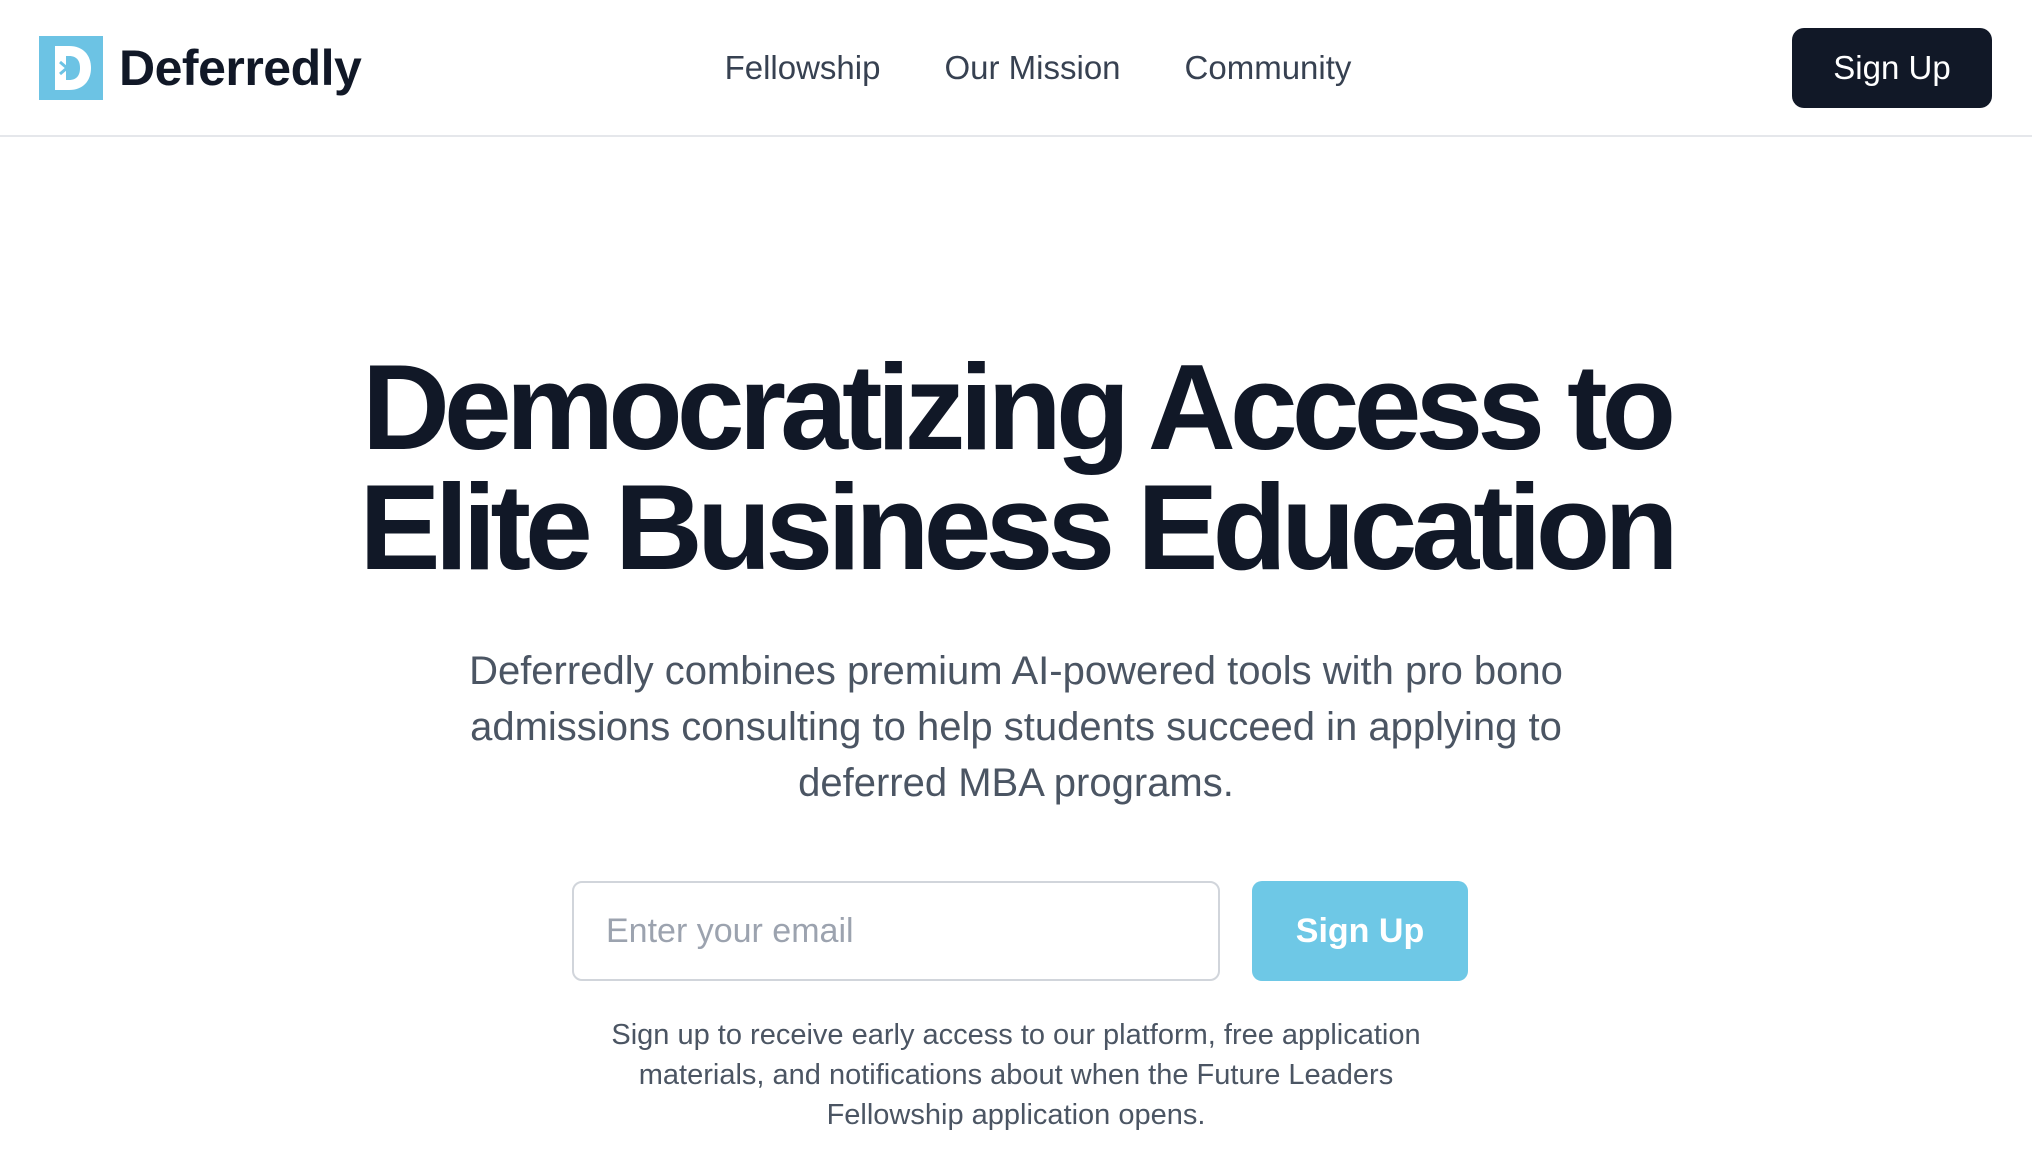 The height and width of the screenshot is (1160, 2032). What do you see at coordinates (1019, 527) in the screenshot?
I see `hero-title-line-2: Elite Business Education` at bounding box center [1019, 527].